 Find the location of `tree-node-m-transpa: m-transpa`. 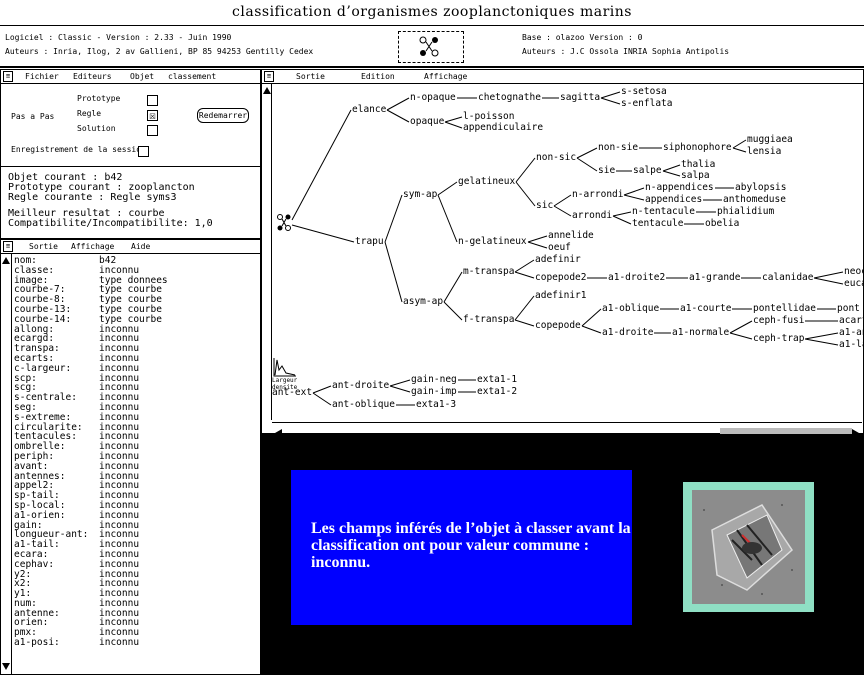

tree-node-m-transpa: m-transpa is located at coordinates (488, 272).